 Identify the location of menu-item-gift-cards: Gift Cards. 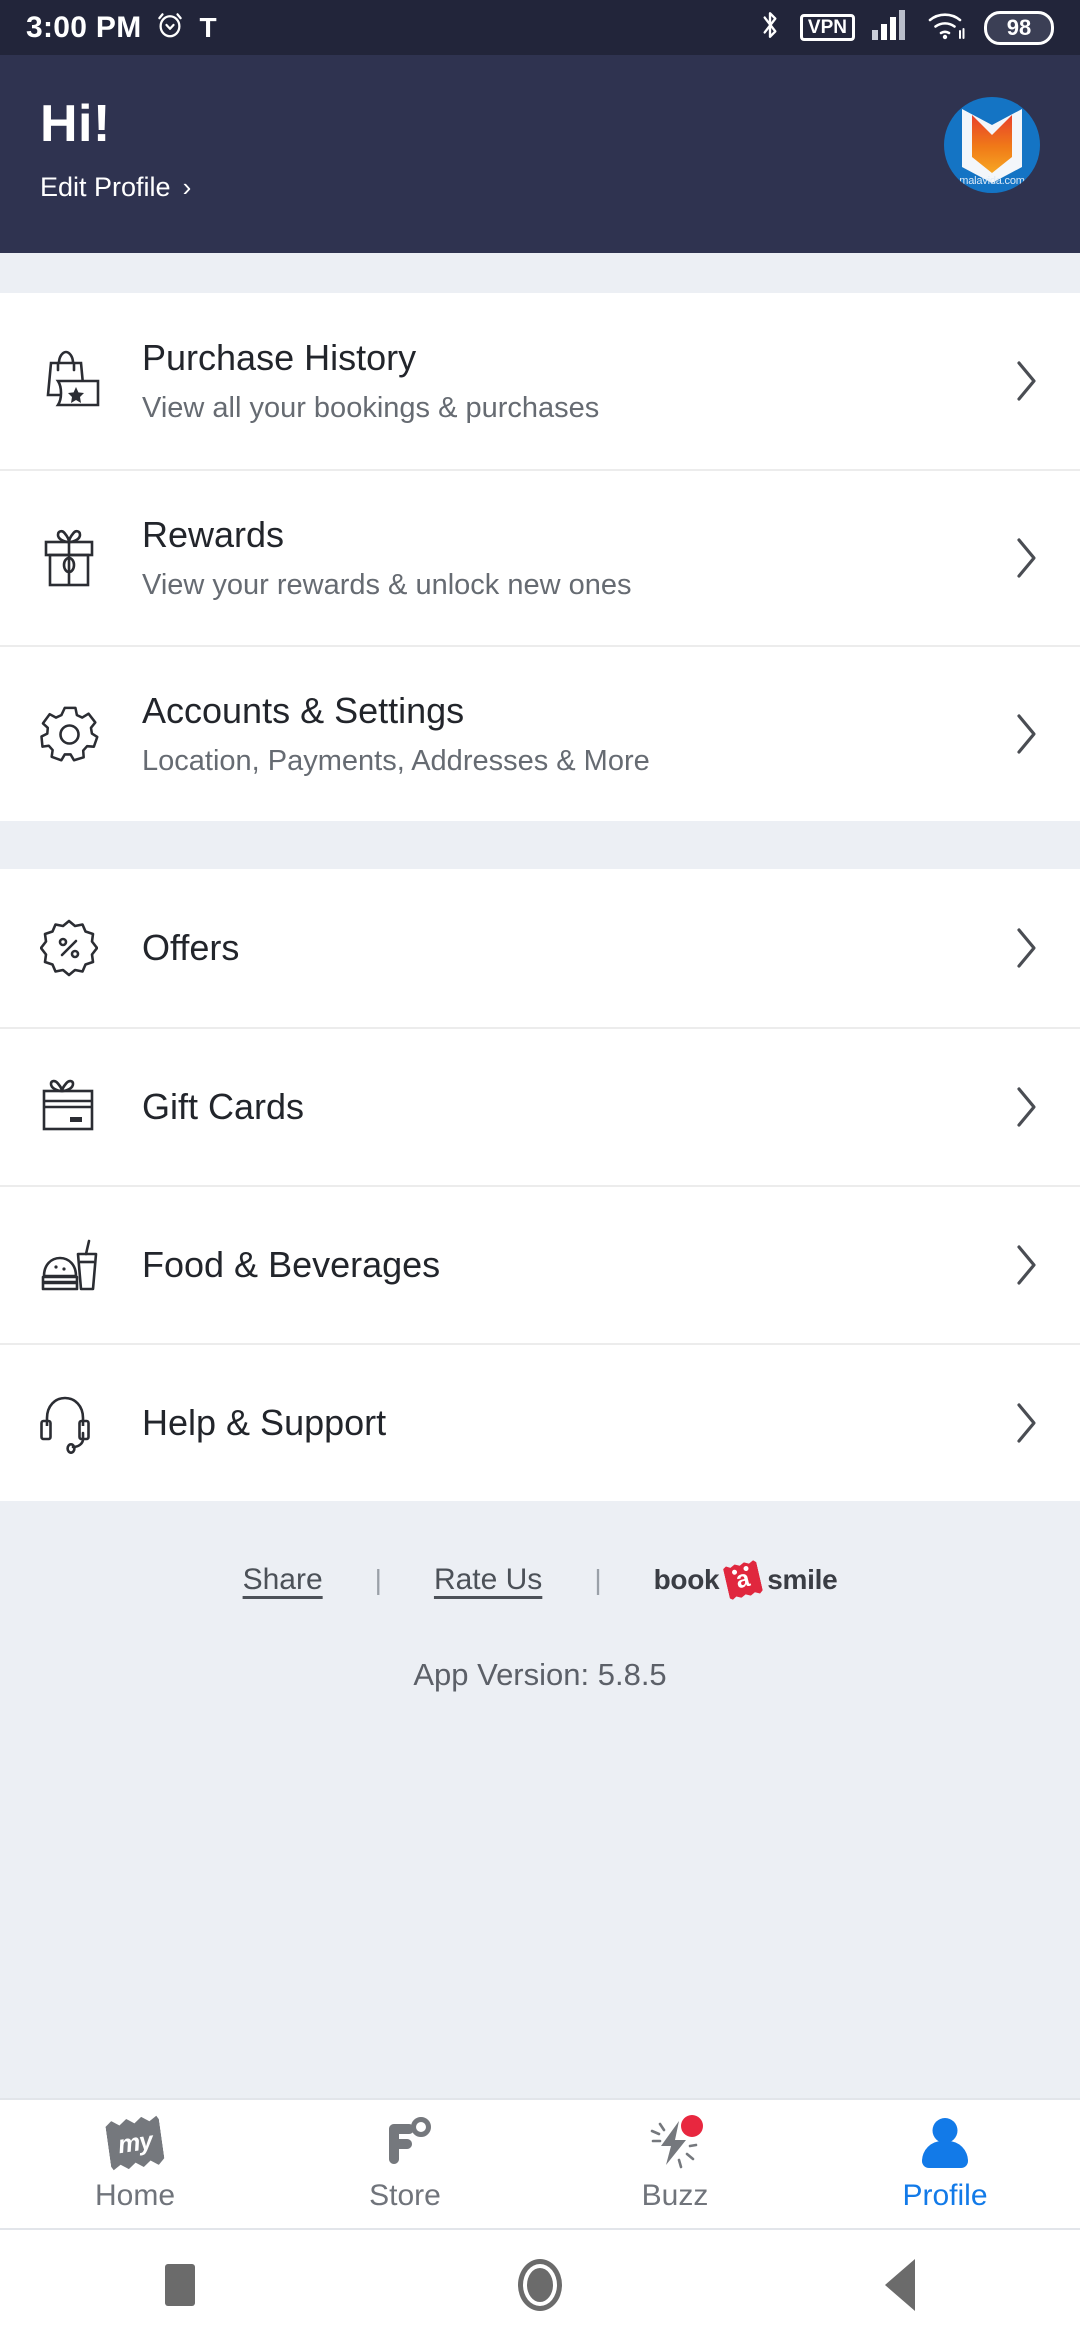
(540, 1106).